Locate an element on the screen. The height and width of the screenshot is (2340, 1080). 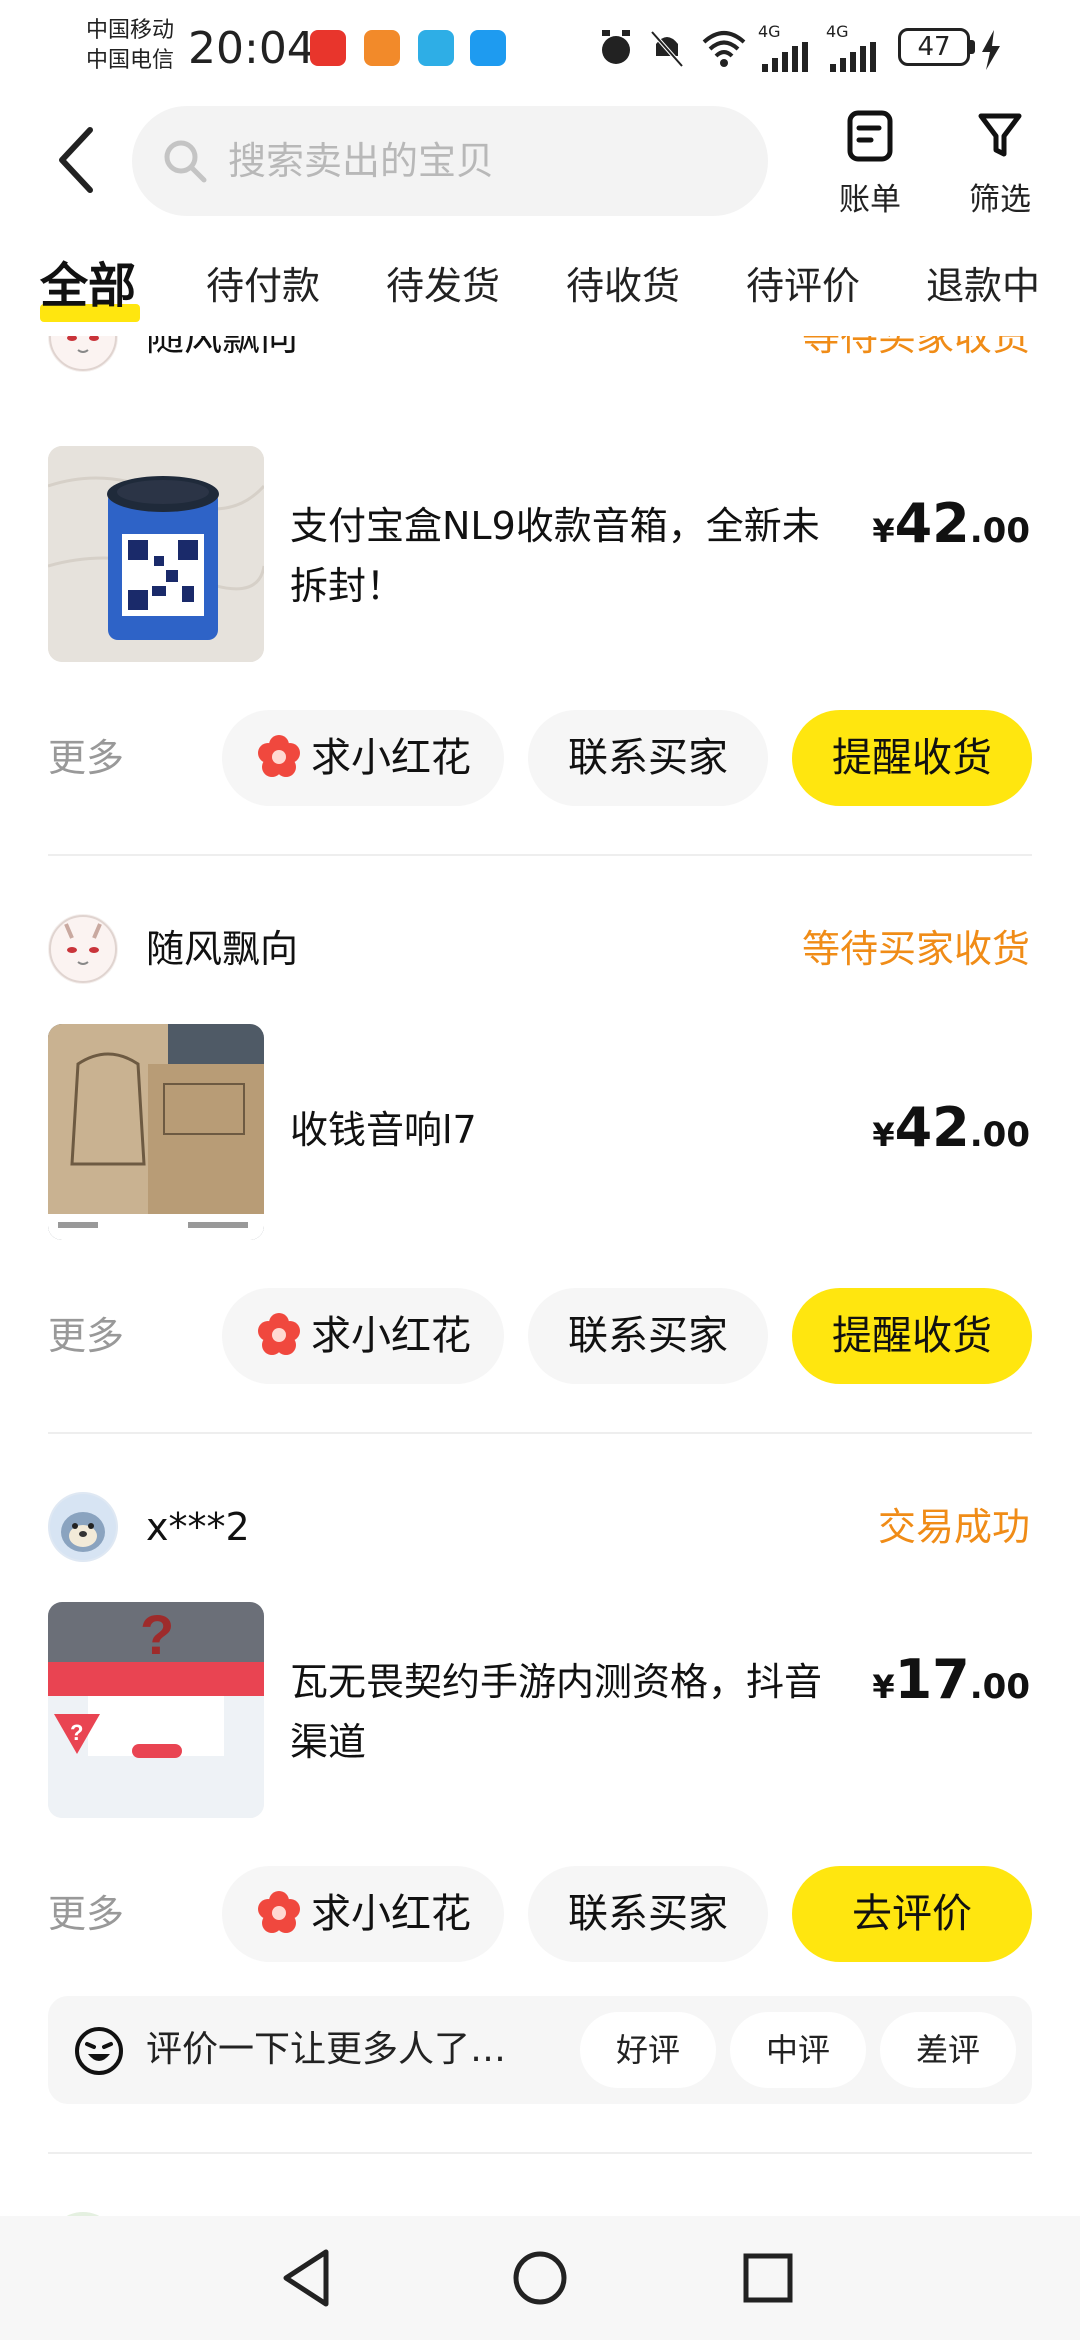
signal-icon is located at coordinates (785, 57).